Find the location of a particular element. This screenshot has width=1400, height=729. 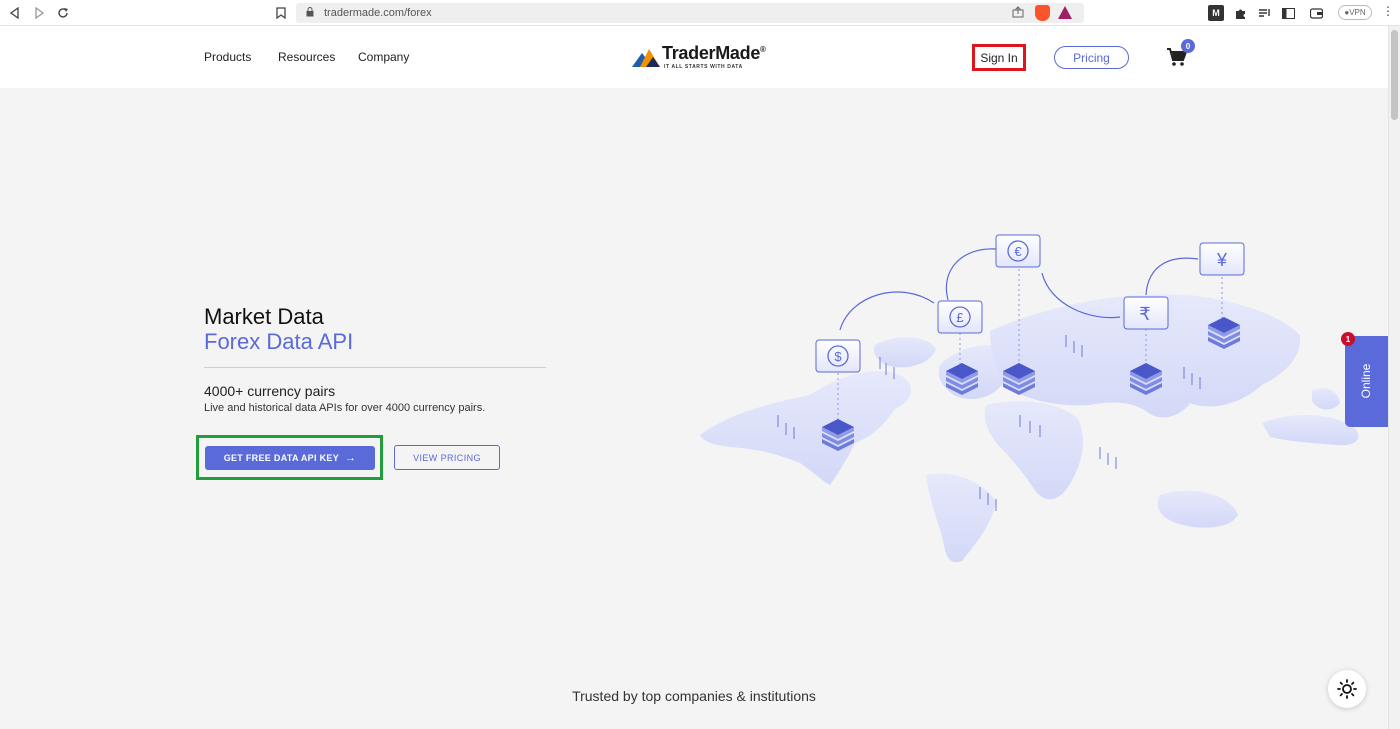

hero-divider is located at coordinates (375, 367).